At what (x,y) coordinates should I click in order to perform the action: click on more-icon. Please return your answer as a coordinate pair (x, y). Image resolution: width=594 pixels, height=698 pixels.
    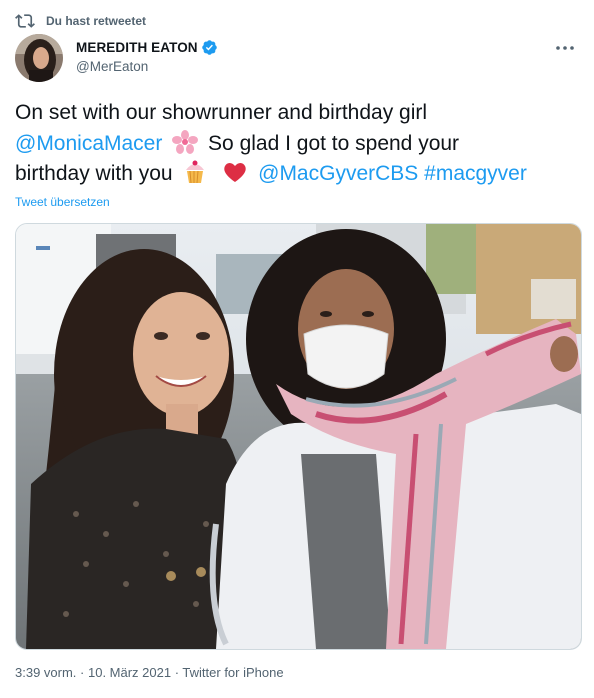
    Looking at the image, I should click on (565, 48).